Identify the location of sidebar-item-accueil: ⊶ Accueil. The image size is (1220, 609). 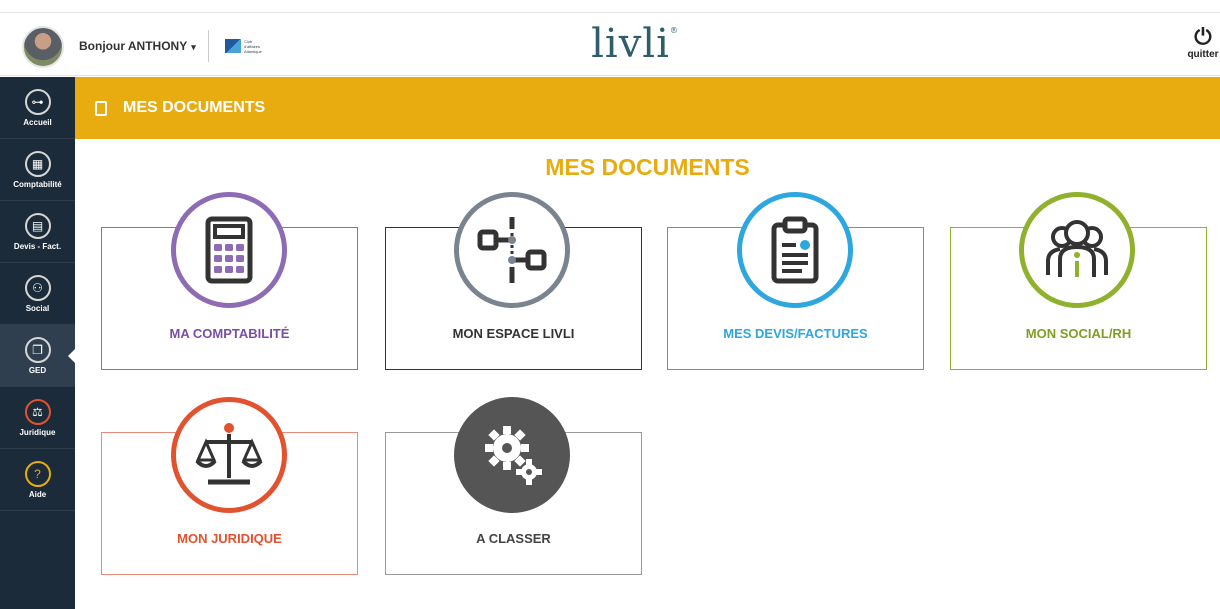
(37, 108).